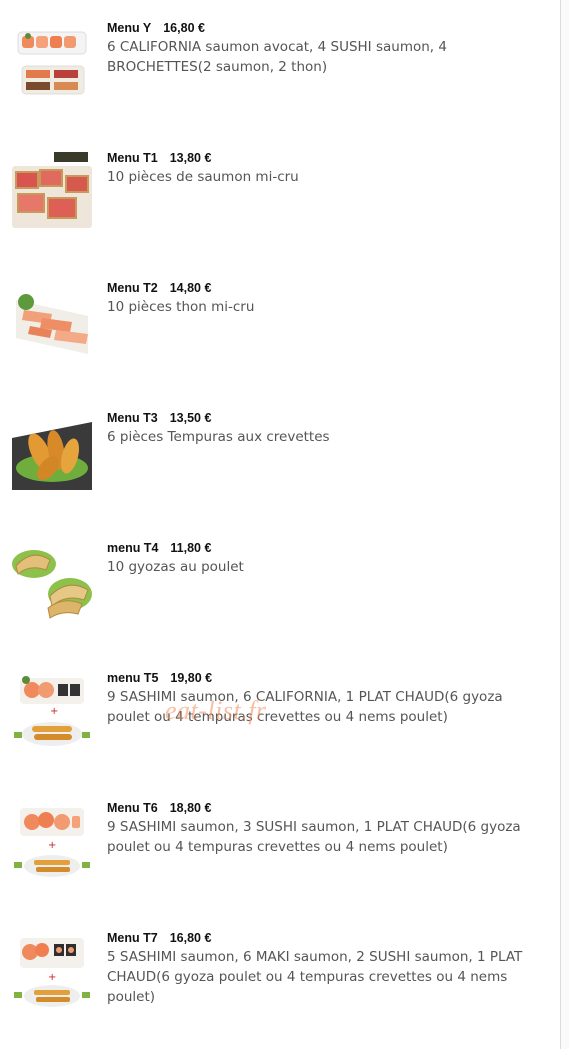  I want to click on menu-item-title: Menu T7 16,80 €, so click(322, 938).